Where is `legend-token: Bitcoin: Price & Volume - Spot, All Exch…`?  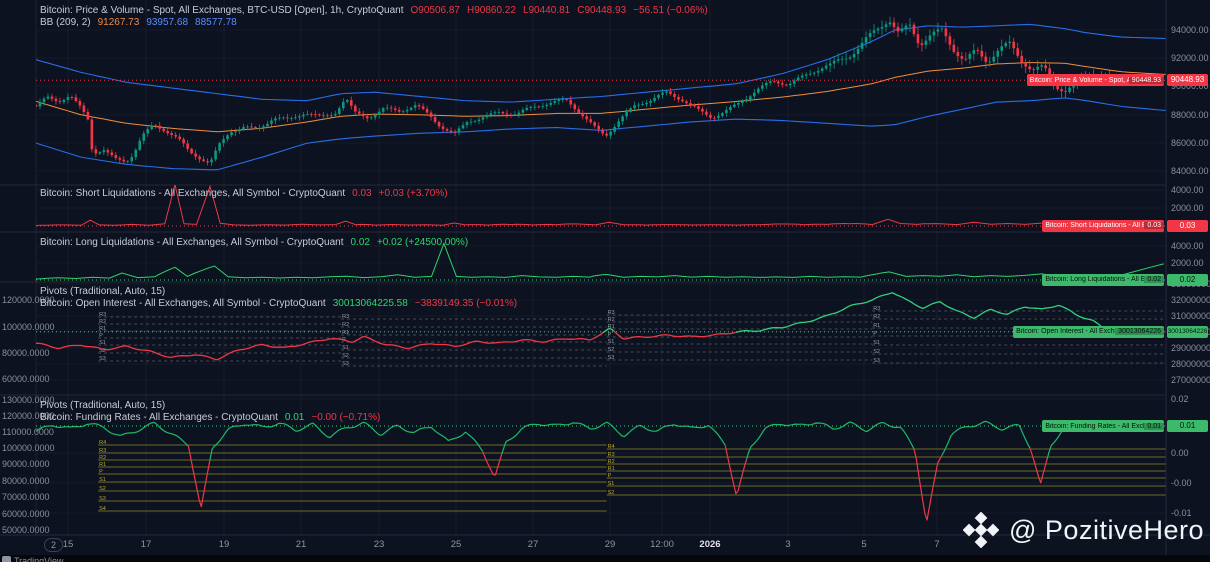 legend-token: Bitcoin: Price & Volume - Spot, All Exch… is located at coordinates (222, 10).